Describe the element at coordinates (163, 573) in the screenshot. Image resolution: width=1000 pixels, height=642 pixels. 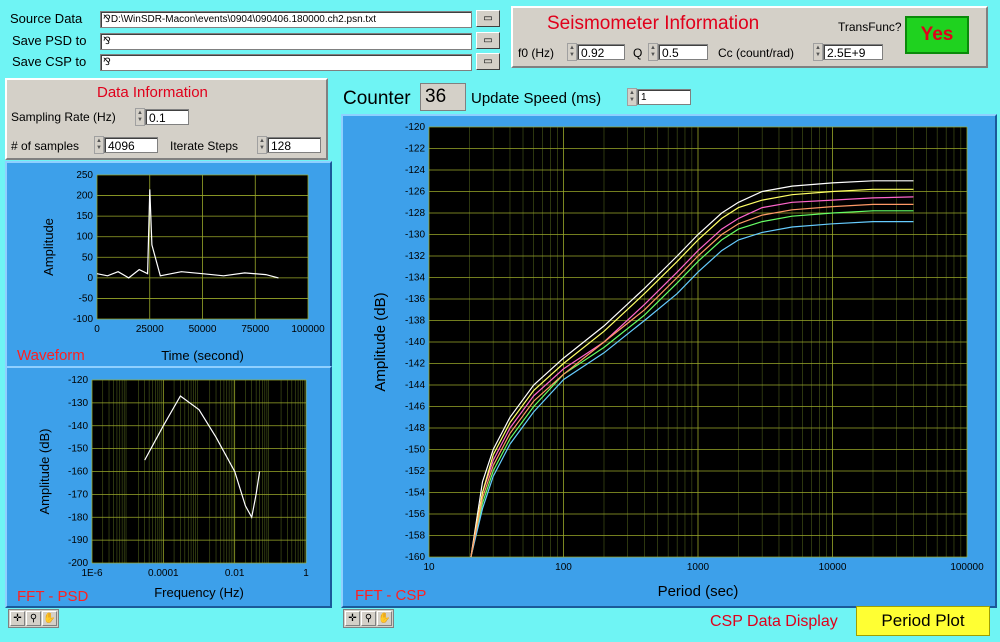
I see `x-tick-label: 0.0001` at that location.